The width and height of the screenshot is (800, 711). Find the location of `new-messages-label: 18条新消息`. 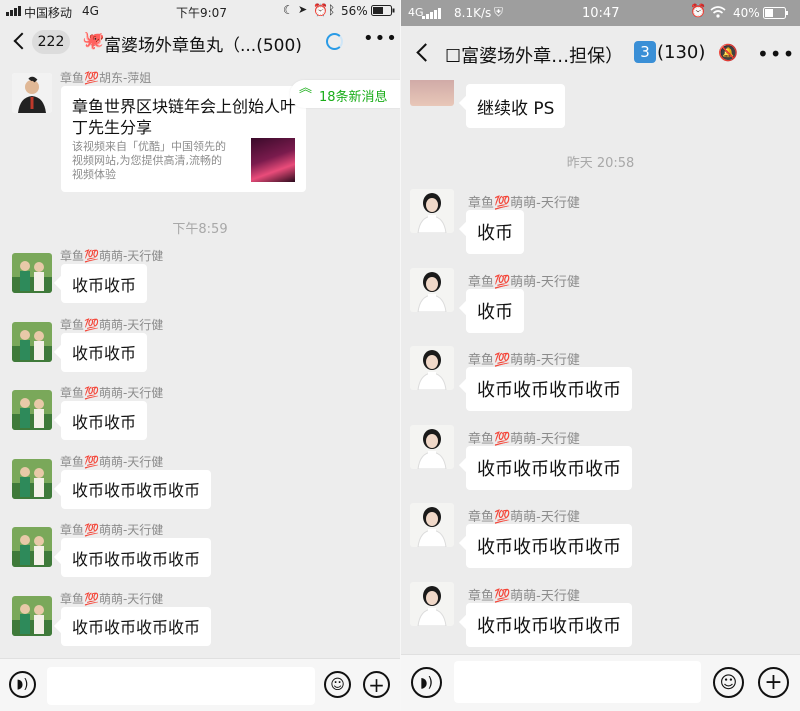

new-messages-label: 18条新消息 is located at coordinates (353, 97).